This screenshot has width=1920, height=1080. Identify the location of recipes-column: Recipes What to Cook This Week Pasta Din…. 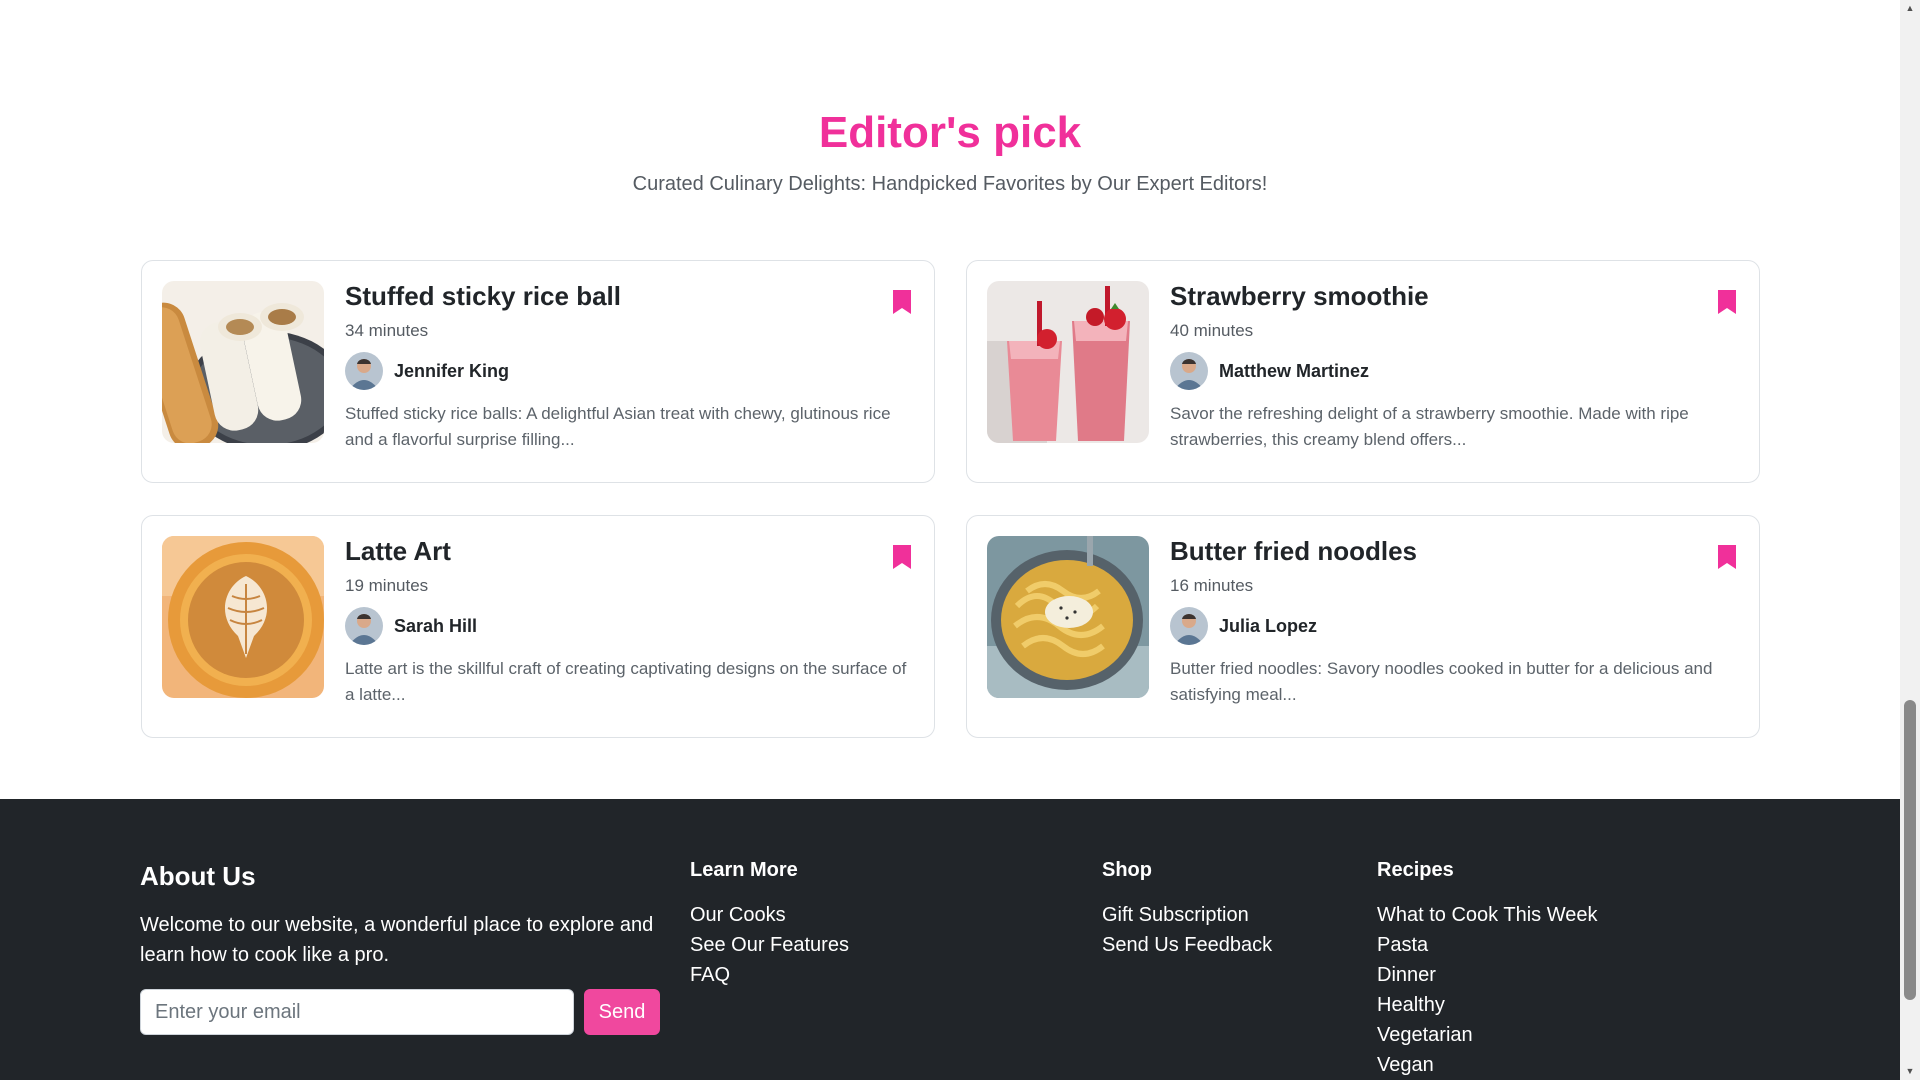
(1487, 969).